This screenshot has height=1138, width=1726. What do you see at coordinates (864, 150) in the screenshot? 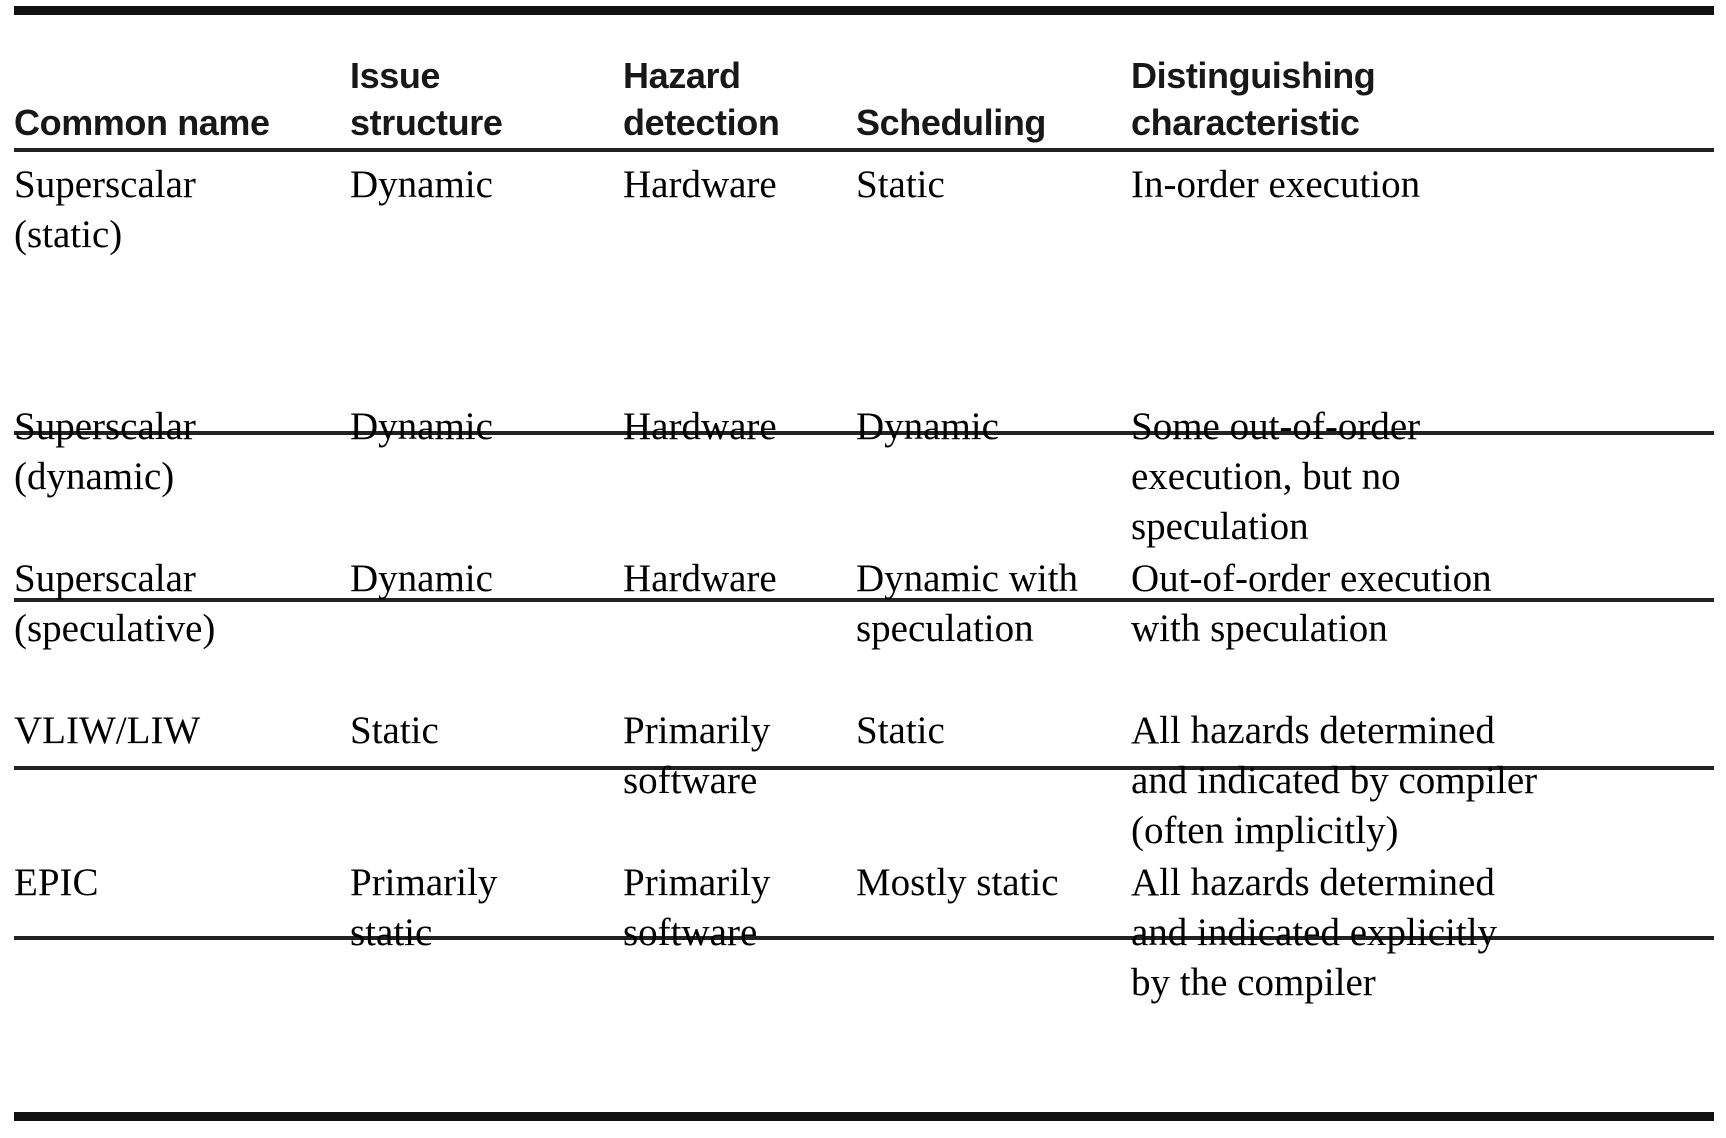
I see `header-separator-rule` at bounding box center [864, 150].